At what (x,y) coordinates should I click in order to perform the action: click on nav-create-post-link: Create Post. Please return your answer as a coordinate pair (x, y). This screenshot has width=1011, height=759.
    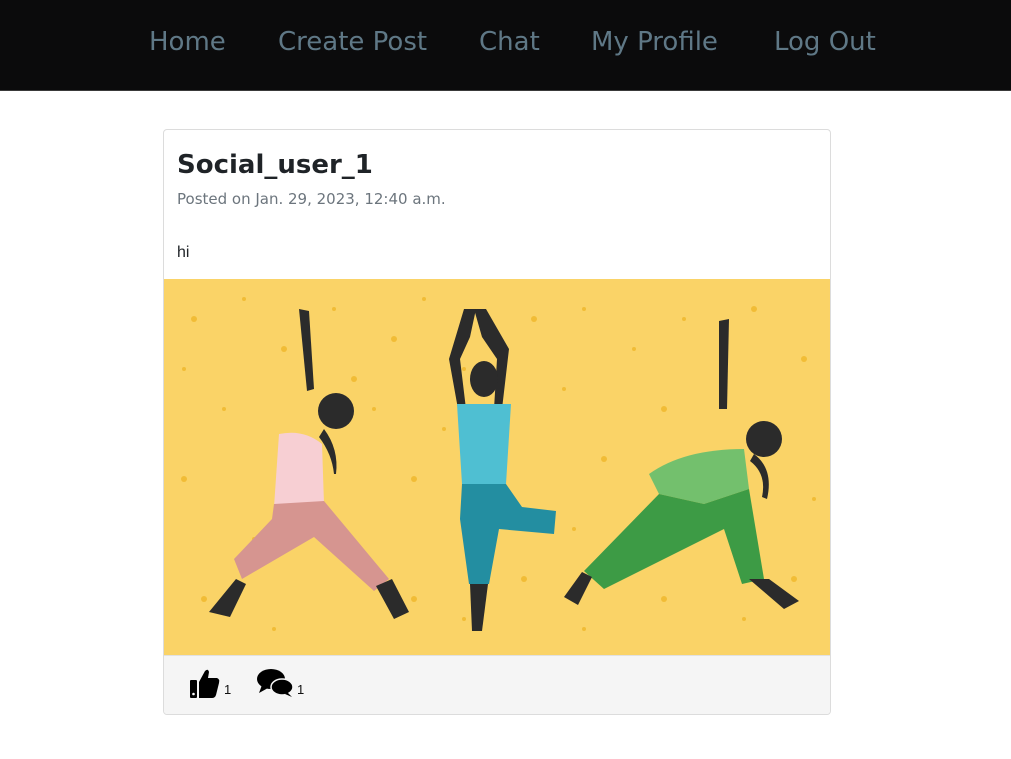
    Looking at the image, I should click on (352, 42).